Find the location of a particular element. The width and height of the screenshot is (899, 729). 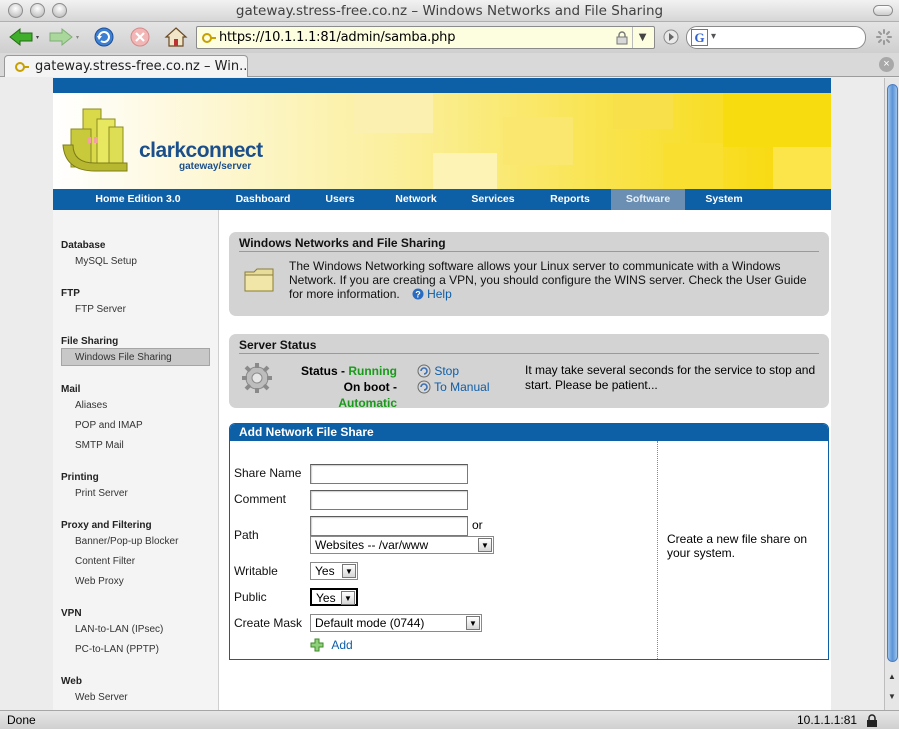

url-history-dropdown: ▼ is located at coordinates (642, 37).